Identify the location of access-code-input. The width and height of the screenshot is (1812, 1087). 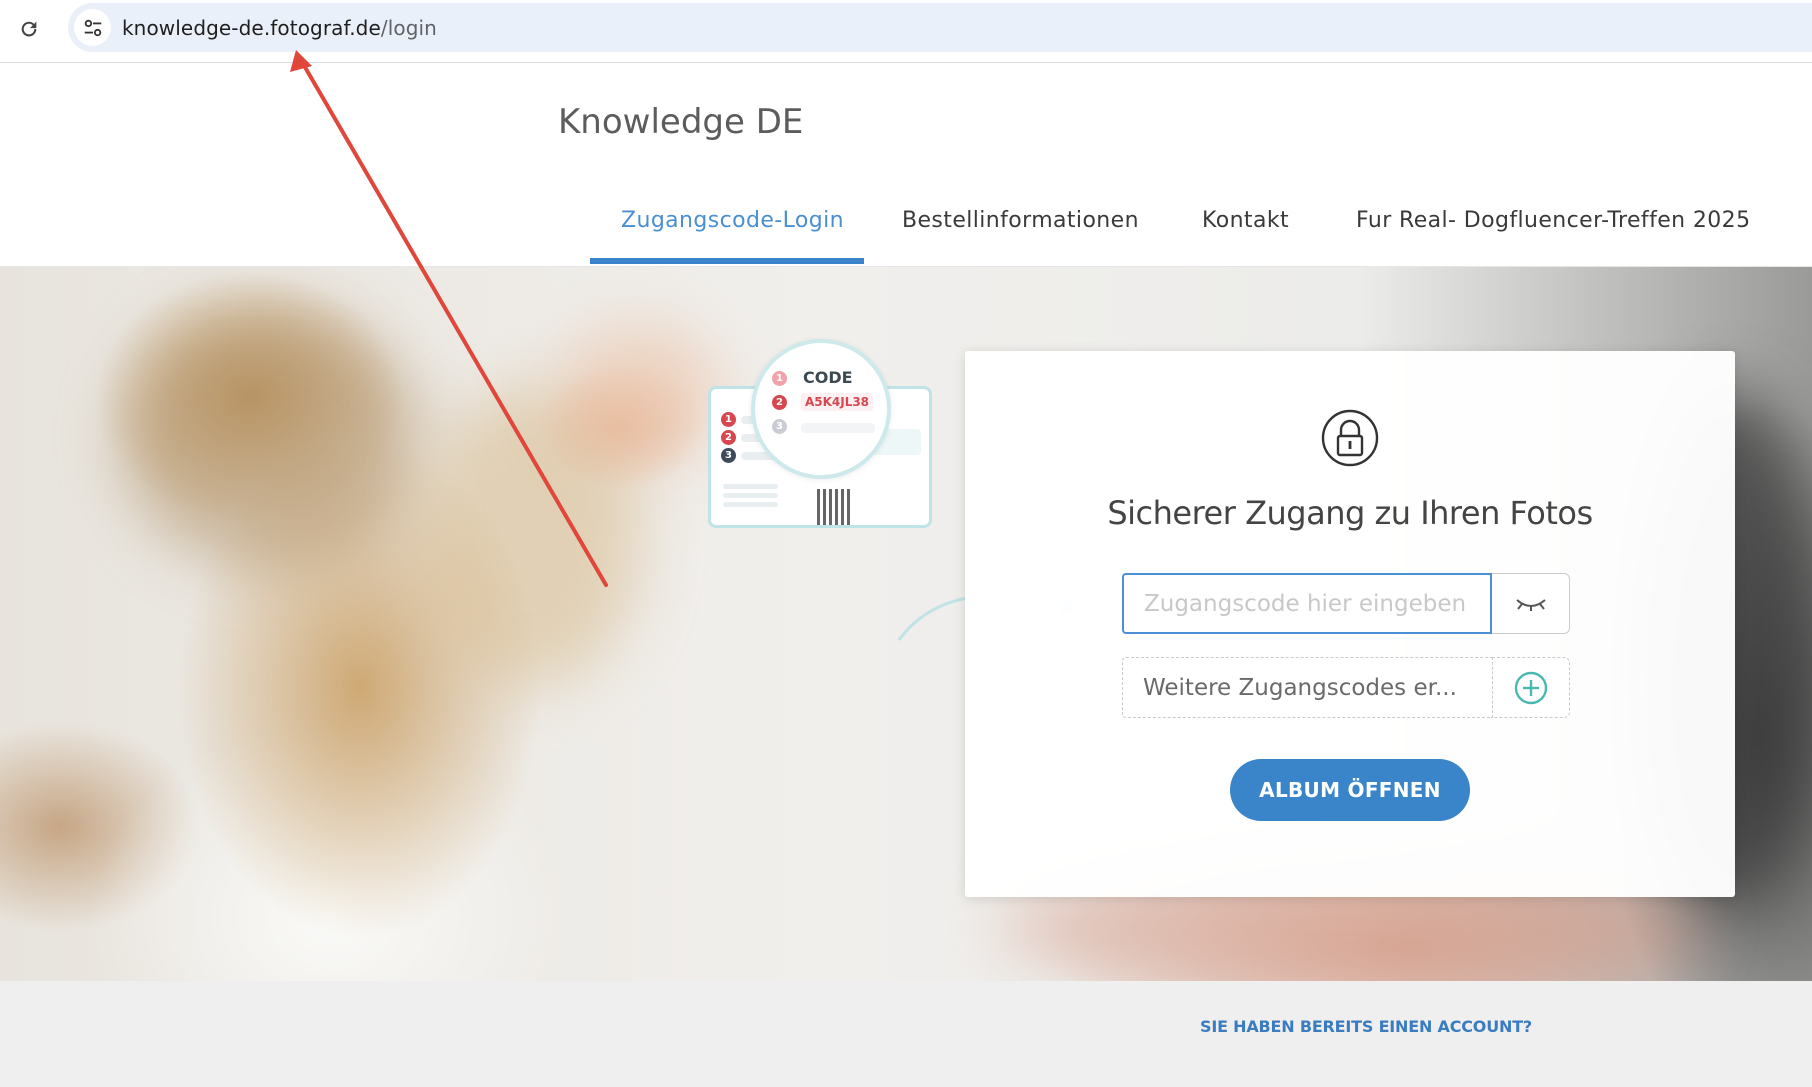
(1307, 603).